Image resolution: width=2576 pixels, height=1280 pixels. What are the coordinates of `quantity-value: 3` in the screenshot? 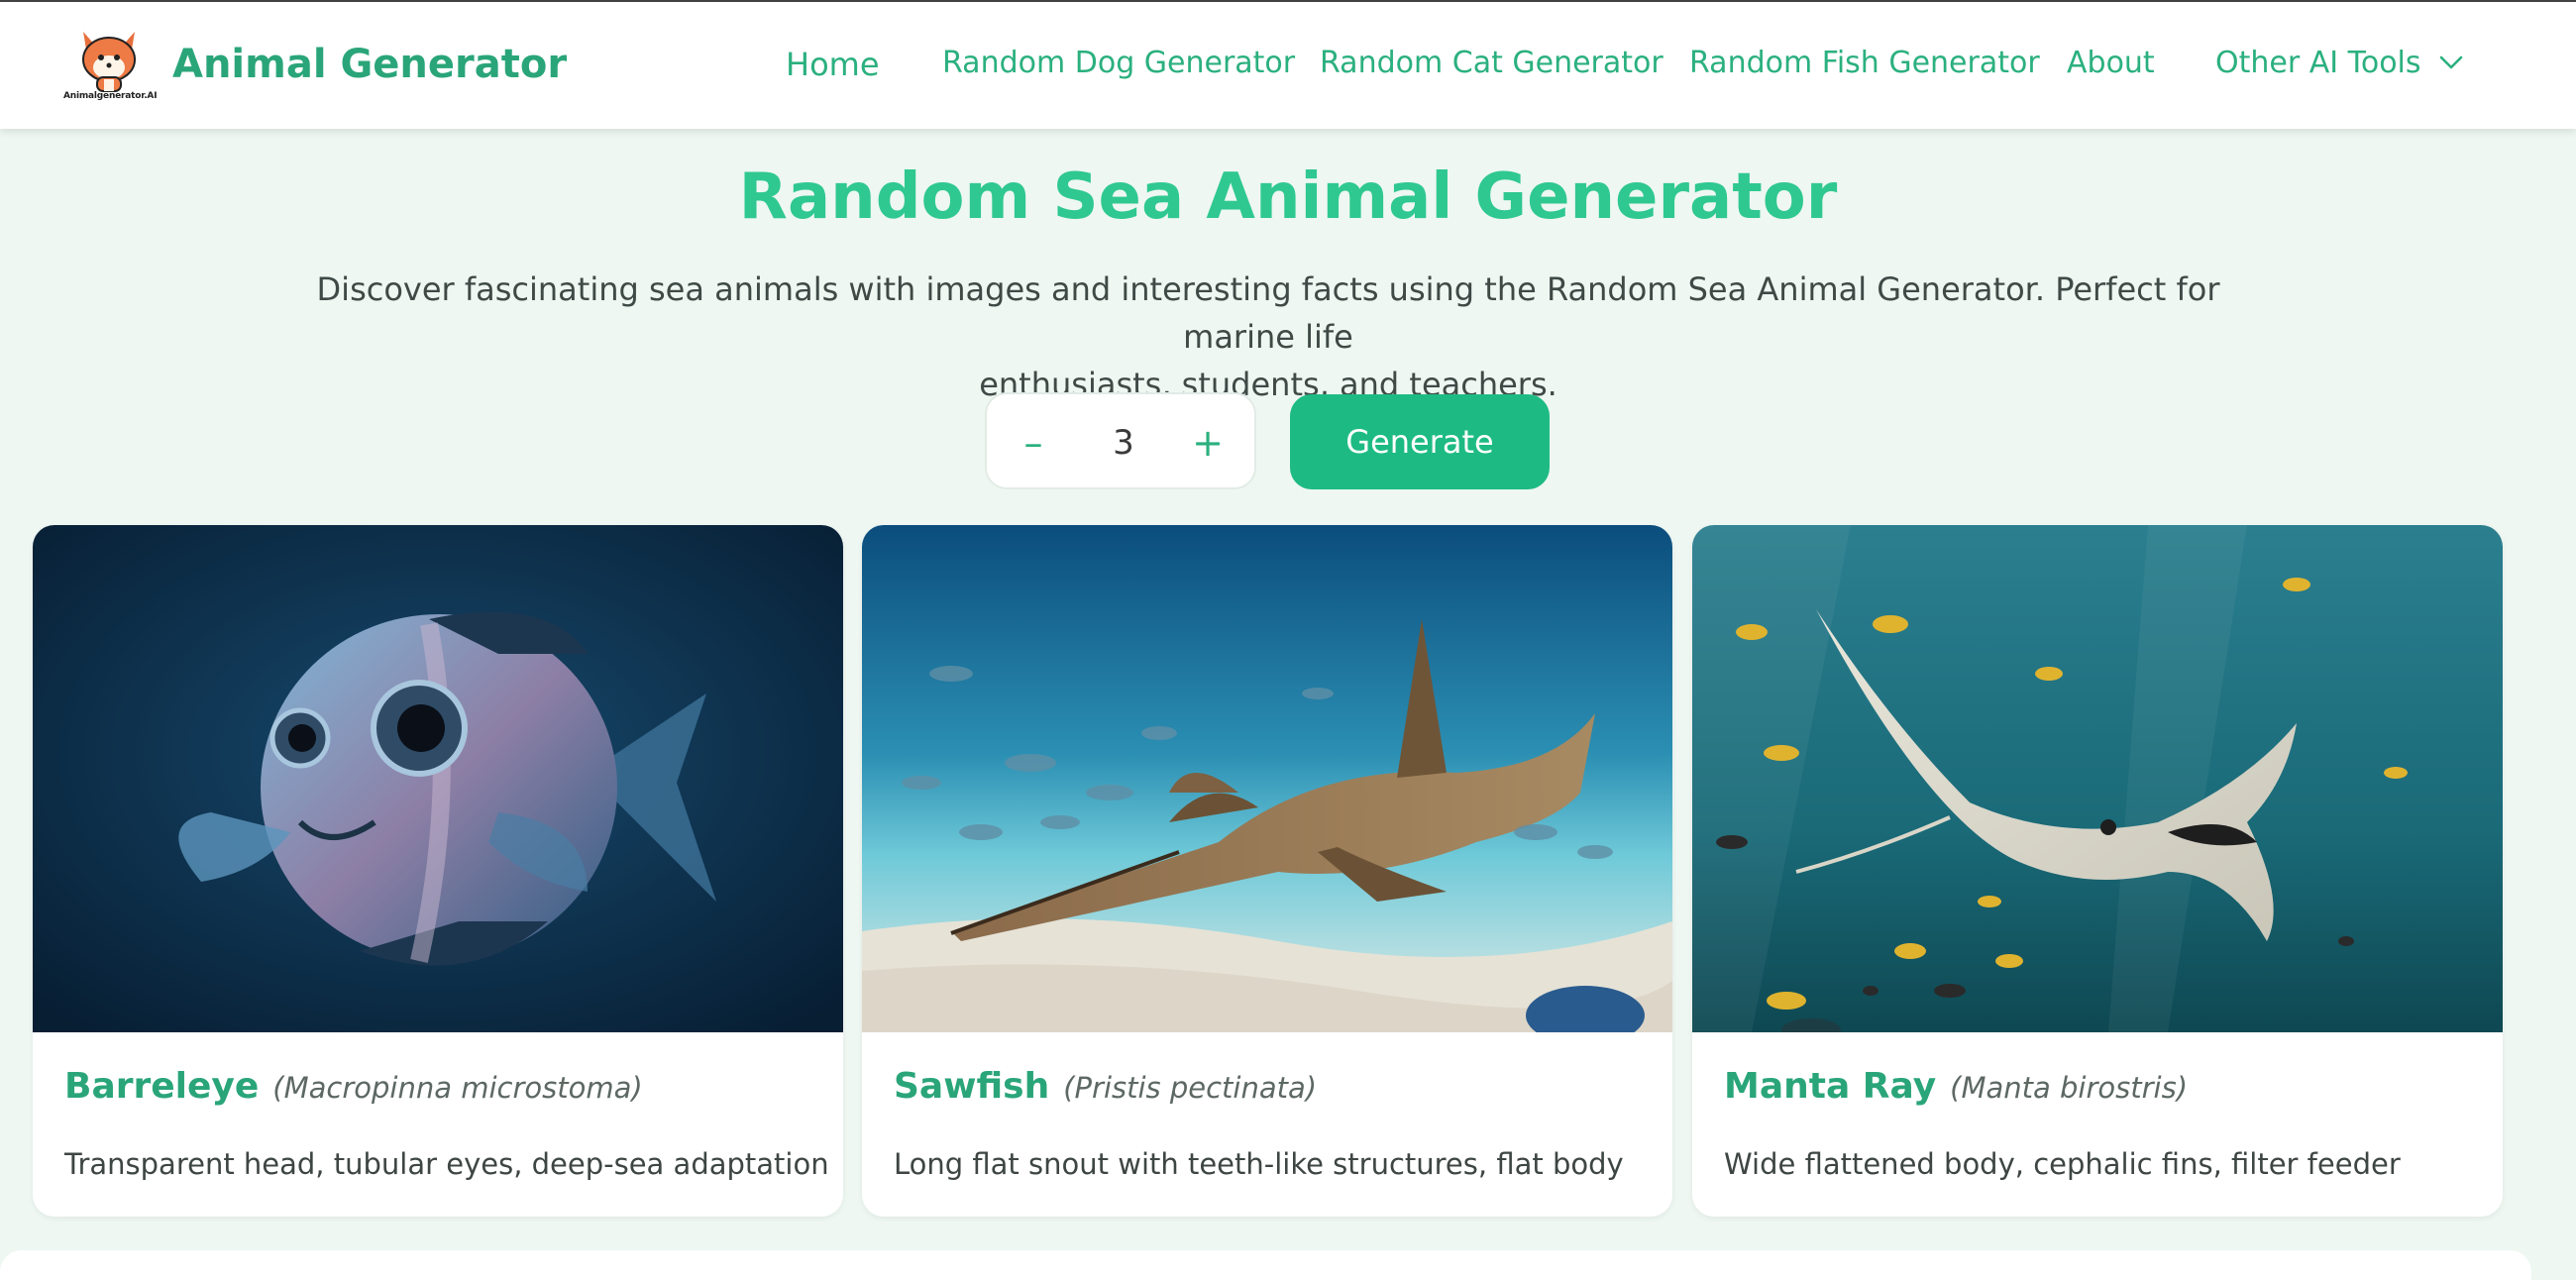 It's located at (1124, 443).